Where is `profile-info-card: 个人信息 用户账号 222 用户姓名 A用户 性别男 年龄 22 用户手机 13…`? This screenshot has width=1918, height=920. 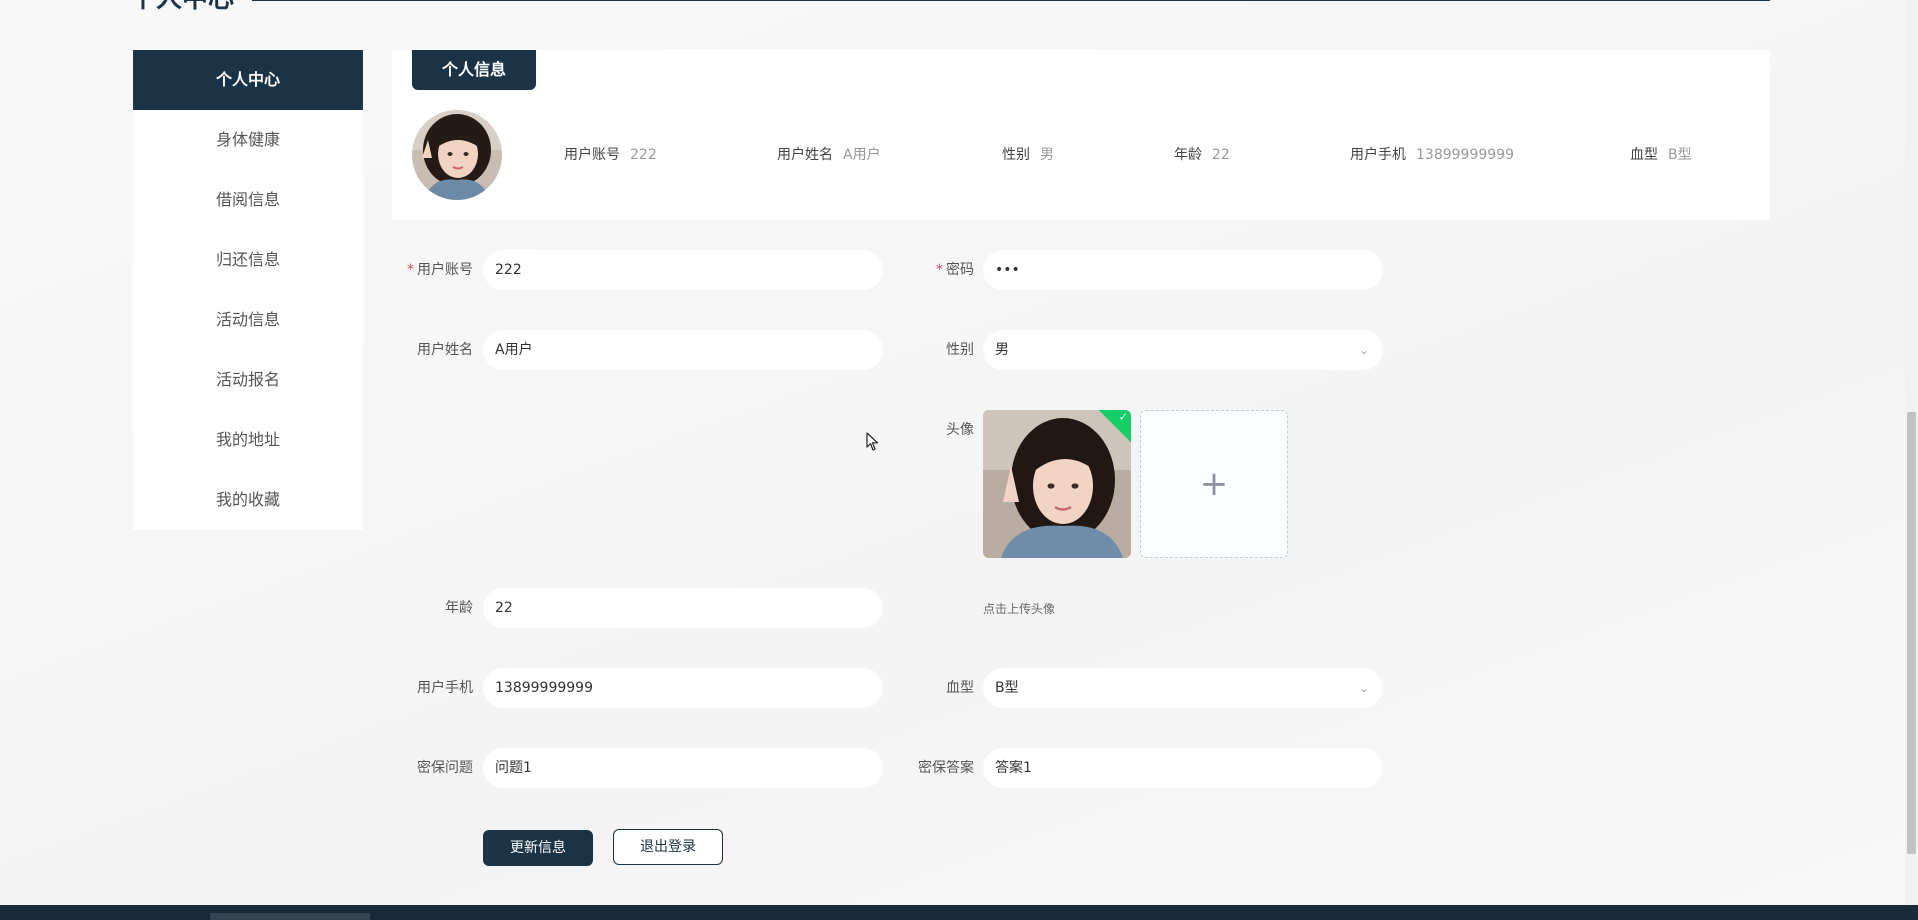 profile-info-card: 个人信息 用户账号 222 用户姓名 A用户 性别男 年龄 22 用户手机 13… is located at coordinates (1081, 135).